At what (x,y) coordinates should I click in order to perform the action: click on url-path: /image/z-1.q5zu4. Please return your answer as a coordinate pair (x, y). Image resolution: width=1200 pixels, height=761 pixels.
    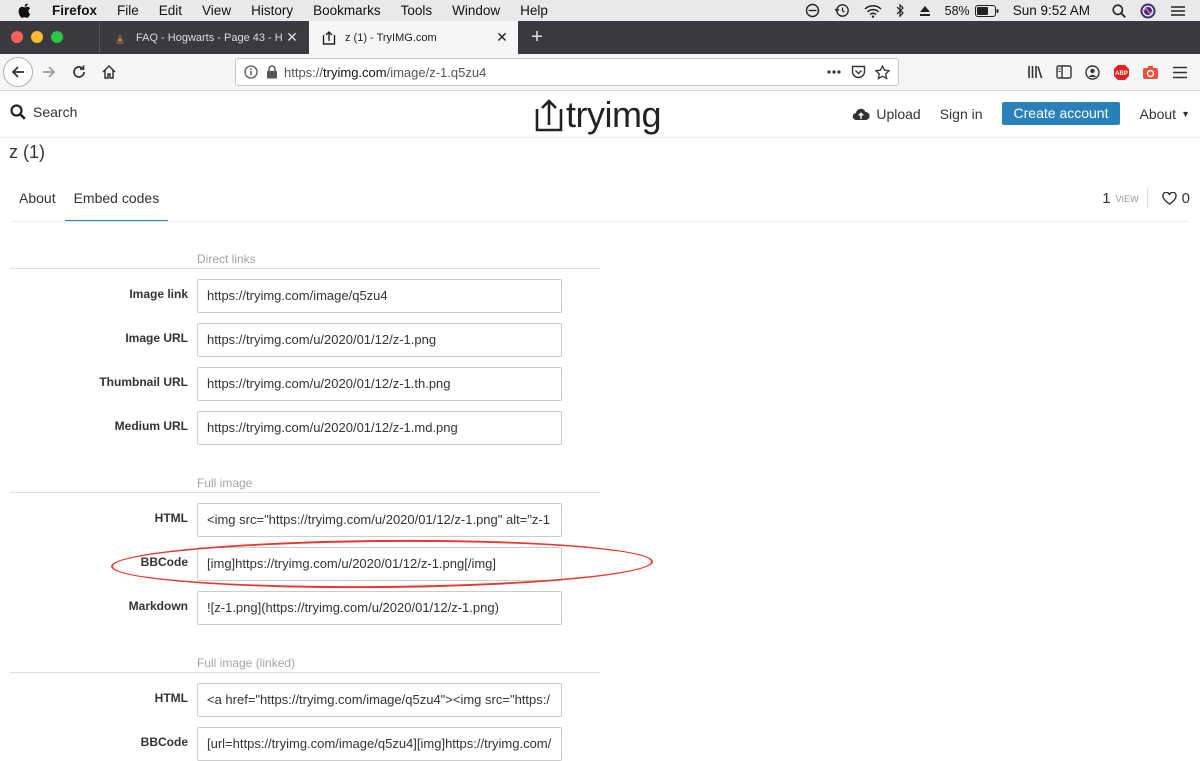
    Looking at the image, I should click on (436, 72).